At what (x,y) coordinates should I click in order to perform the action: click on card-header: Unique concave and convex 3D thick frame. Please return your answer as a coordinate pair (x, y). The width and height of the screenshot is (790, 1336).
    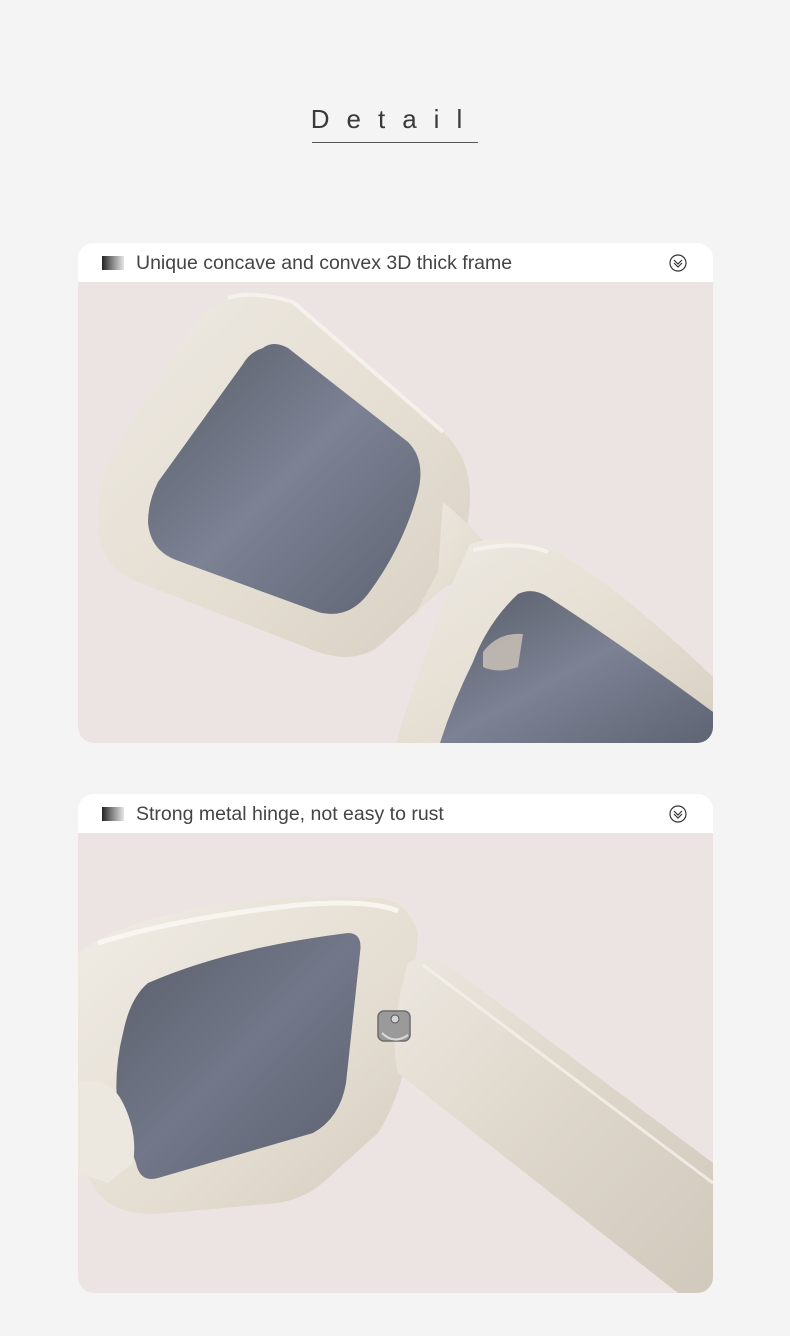
    Looking at the image, I should click on (395, 262).